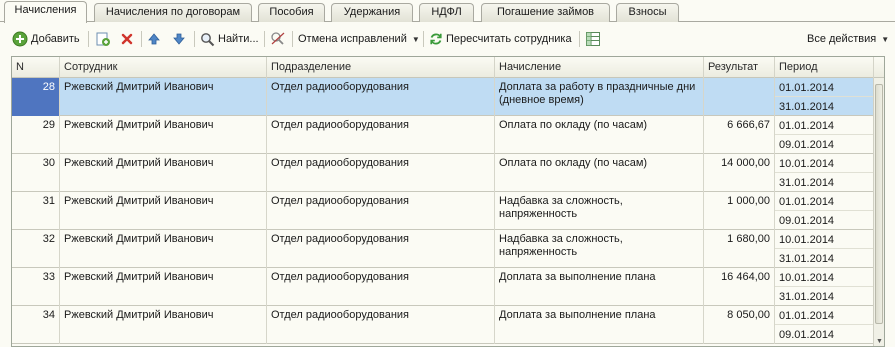 This screenshot has width=895, height=347. What do you see at coordinates (739, 67) in the screenshot?
I see `column-header-result: Результат` at bounding box center [739, 67].